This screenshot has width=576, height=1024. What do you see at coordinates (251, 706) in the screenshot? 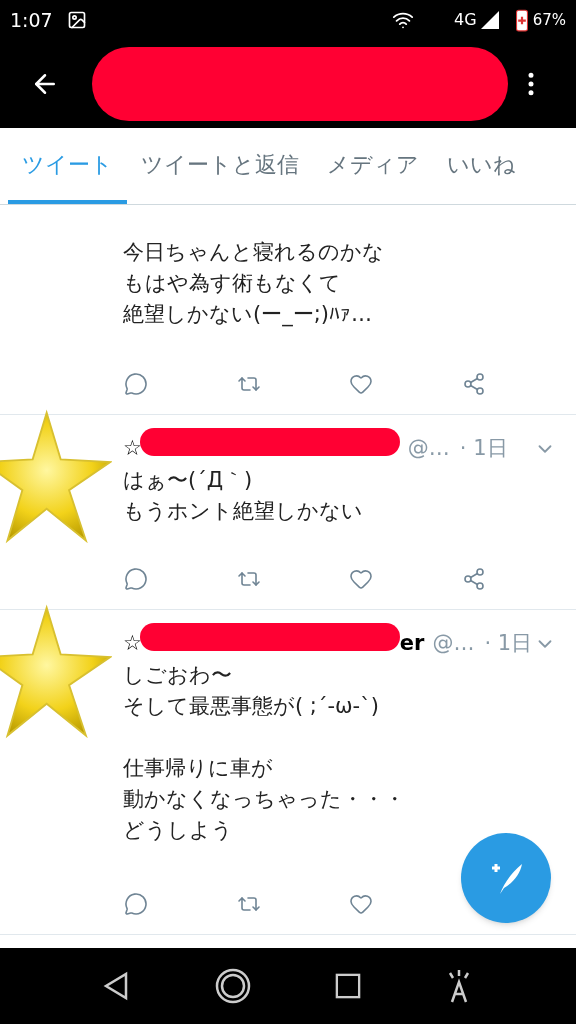
I see `tweet-text: そして最悪事態が( ;´-ω-`)` at bounding box center [251, 706].